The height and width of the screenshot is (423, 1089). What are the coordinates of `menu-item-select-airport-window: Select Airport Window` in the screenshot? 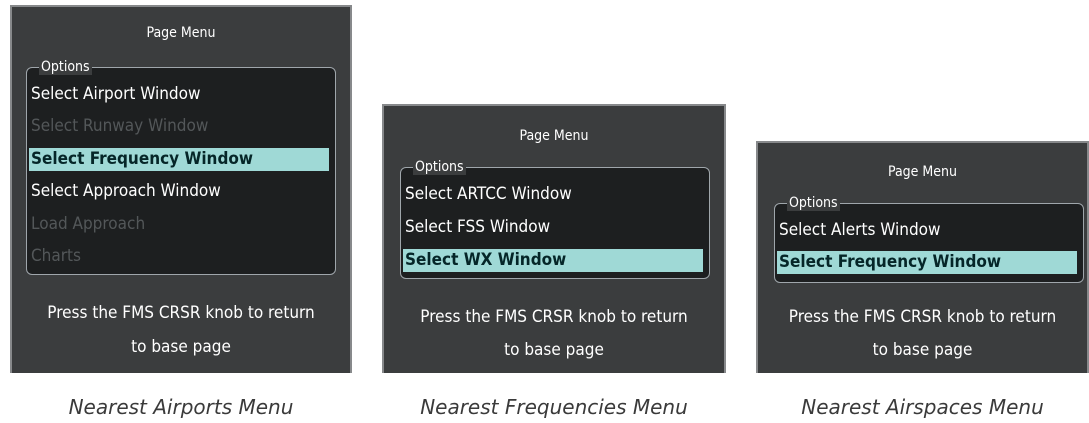 It's located at (179, 94).